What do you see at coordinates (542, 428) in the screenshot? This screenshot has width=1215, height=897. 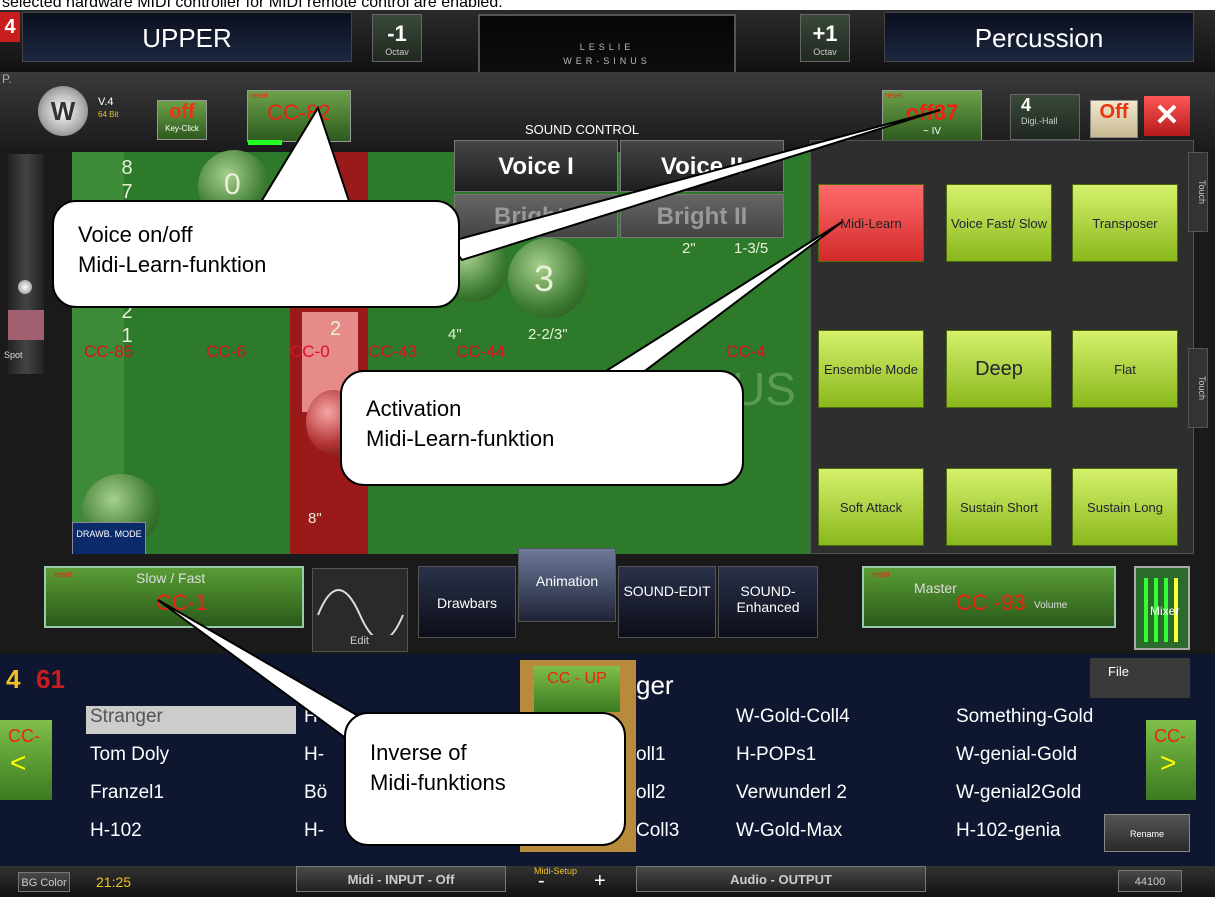 I see `callout-activation: Activation Midi-Learn-funktion` at bounding box center [542, 428].